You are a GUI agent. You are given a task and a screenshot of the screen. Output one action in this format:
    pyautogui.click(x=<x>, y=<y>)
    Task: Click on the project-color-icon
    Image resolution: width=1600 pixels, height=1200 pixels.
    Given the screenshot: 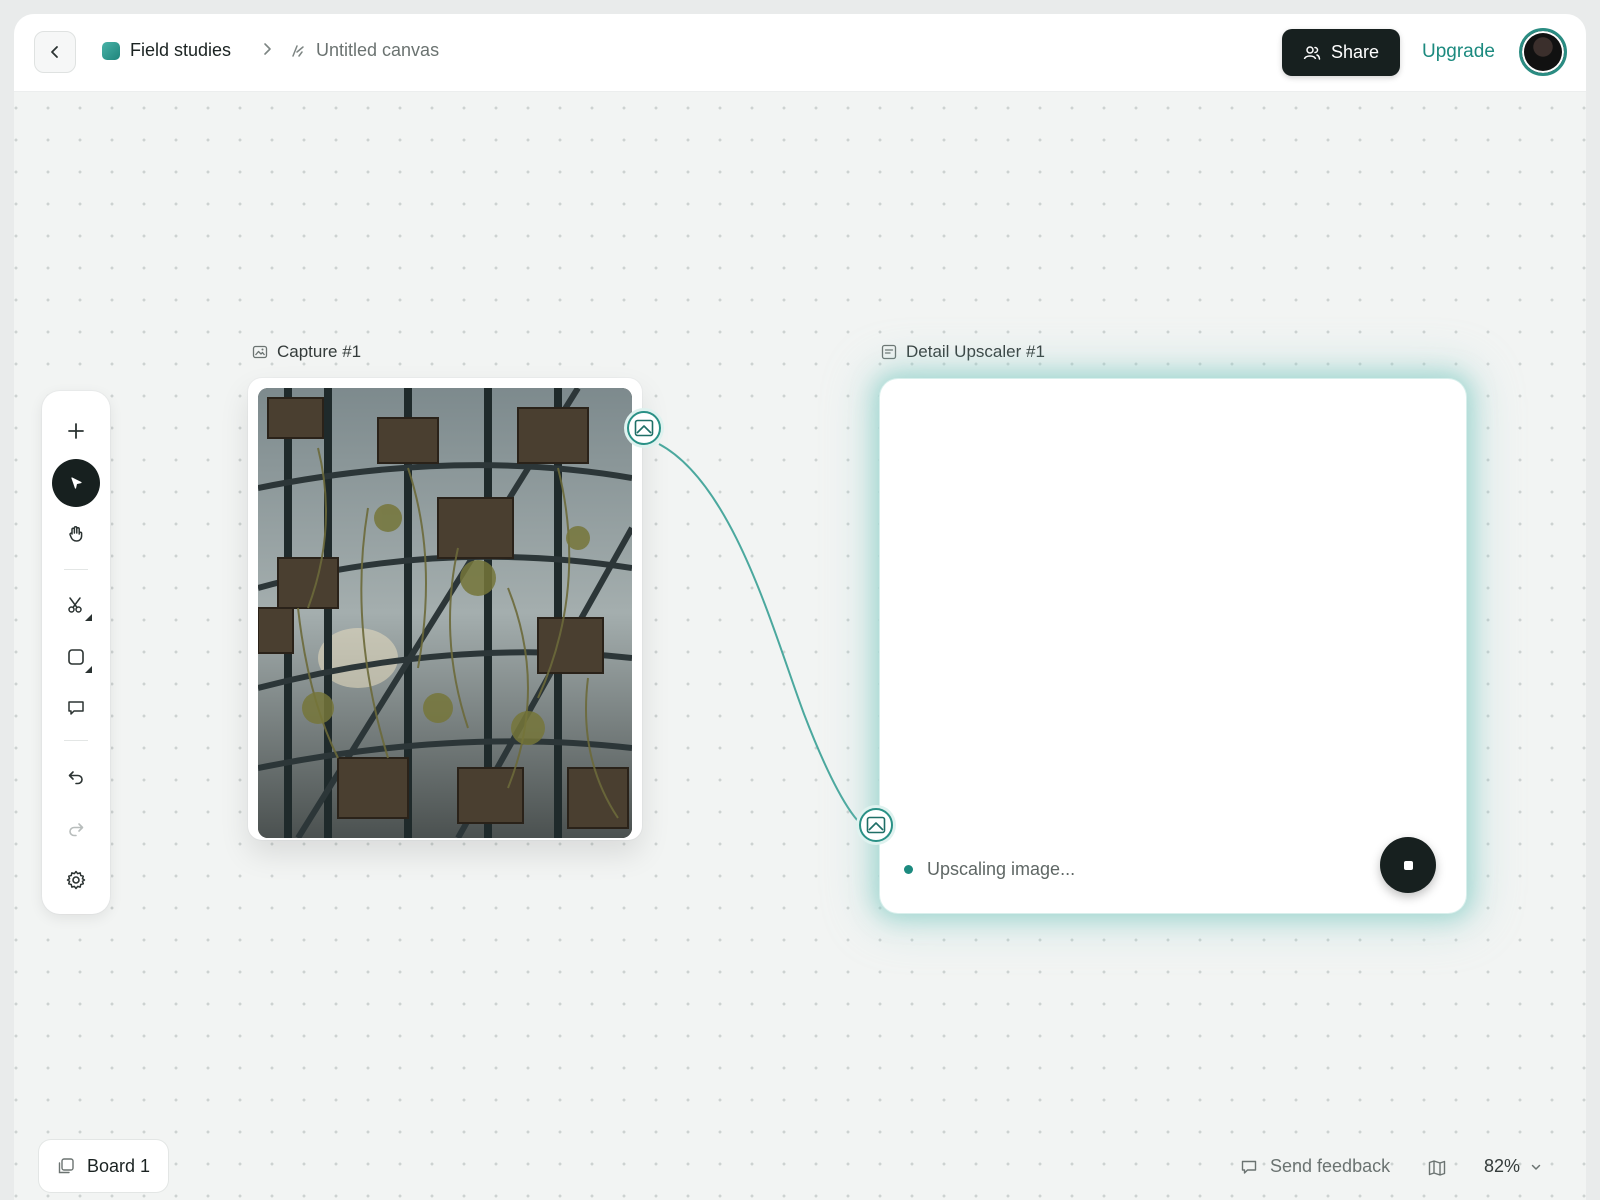 What is the action you would take?
    pyautogui.click(x=111, y=50)
    